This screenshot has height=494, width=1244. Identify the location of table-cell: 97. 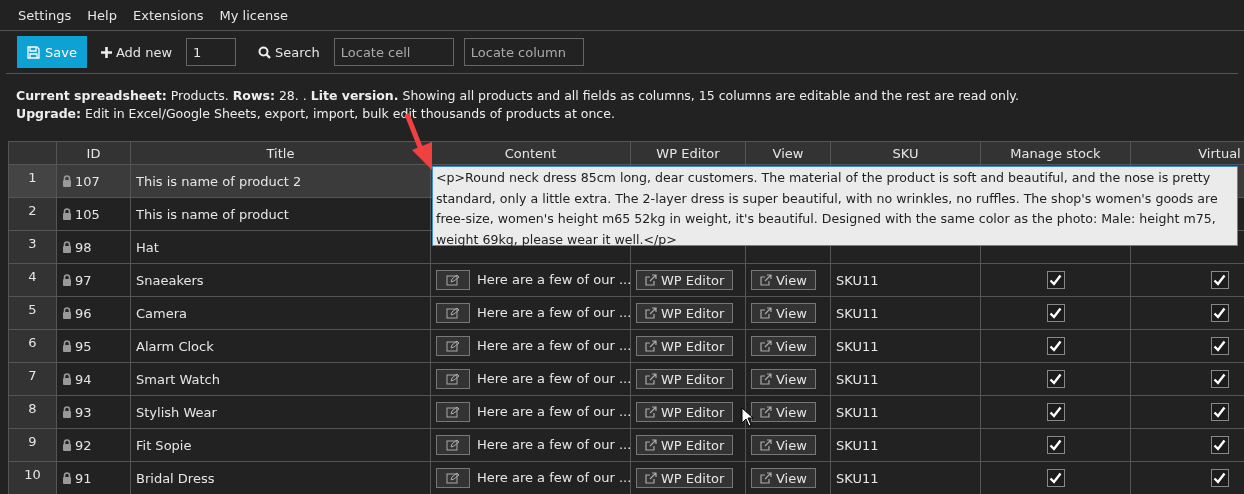
(83, 280).